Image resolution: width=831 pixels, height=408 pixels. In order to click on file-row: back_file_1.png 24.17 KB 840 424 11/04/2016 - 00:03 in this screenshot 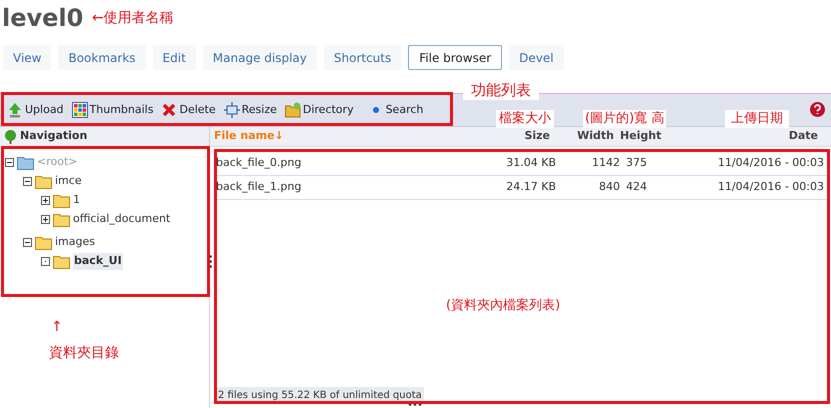, I will do `click(522, 188)`.